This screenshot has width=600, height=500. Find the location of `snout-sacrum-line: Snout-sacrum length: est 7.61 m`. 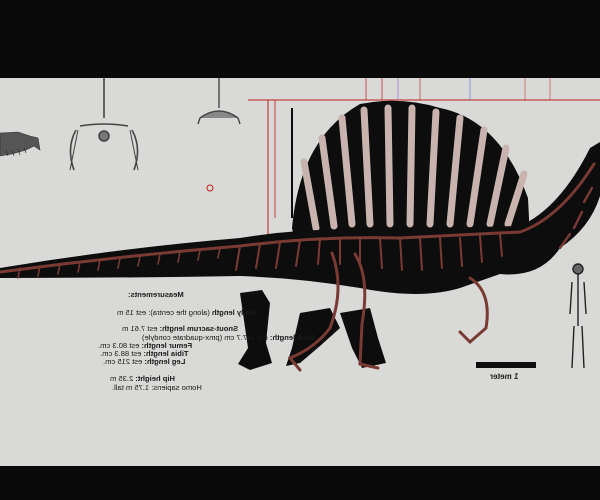

snout-sacrum-line: Snout-sacrum length: est 7.61 m is located at coordinates (180, 328).